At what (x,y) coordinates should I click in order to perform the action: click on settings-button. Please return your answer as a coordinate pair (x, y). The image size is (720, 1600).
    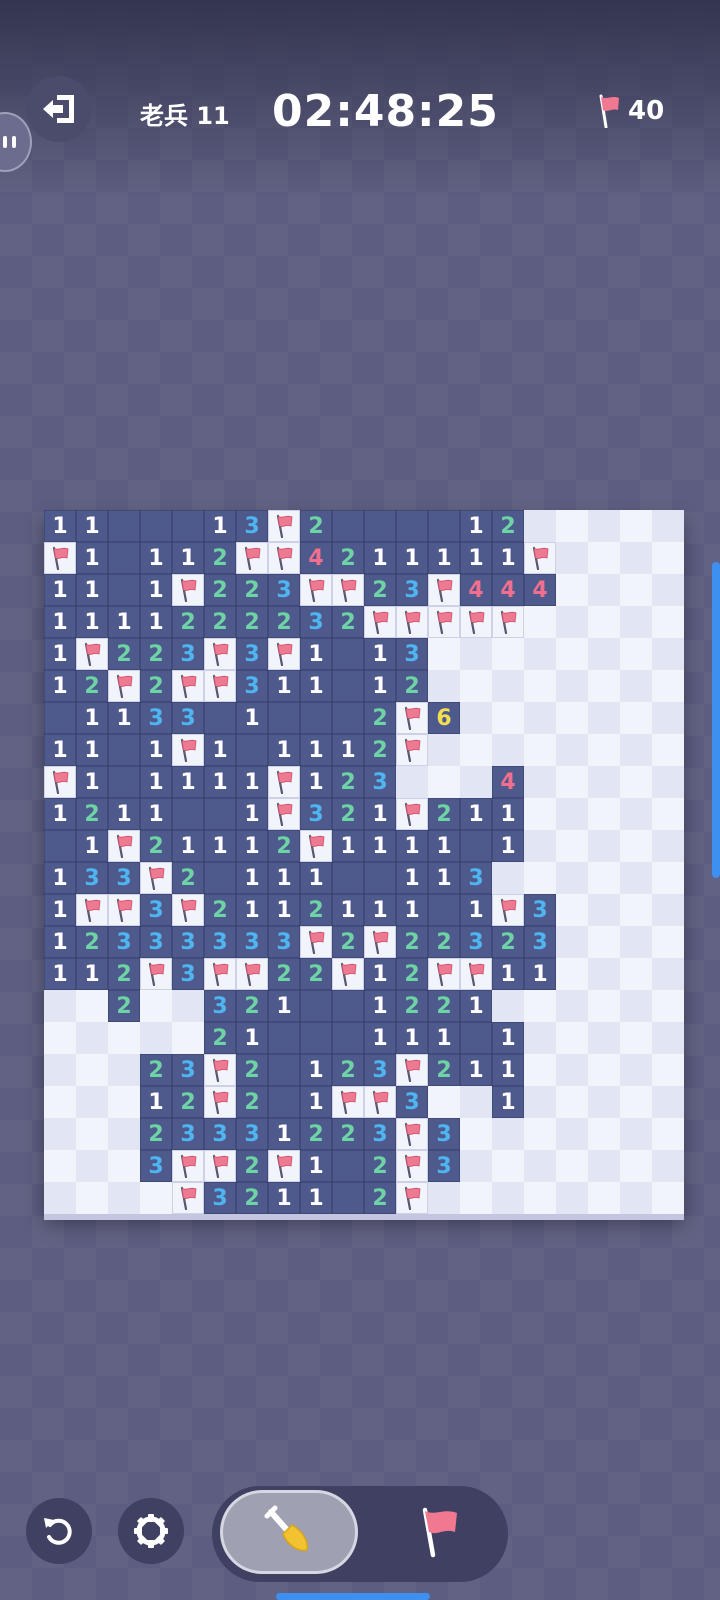
    Looking at the image, I should click on (151, 1531).